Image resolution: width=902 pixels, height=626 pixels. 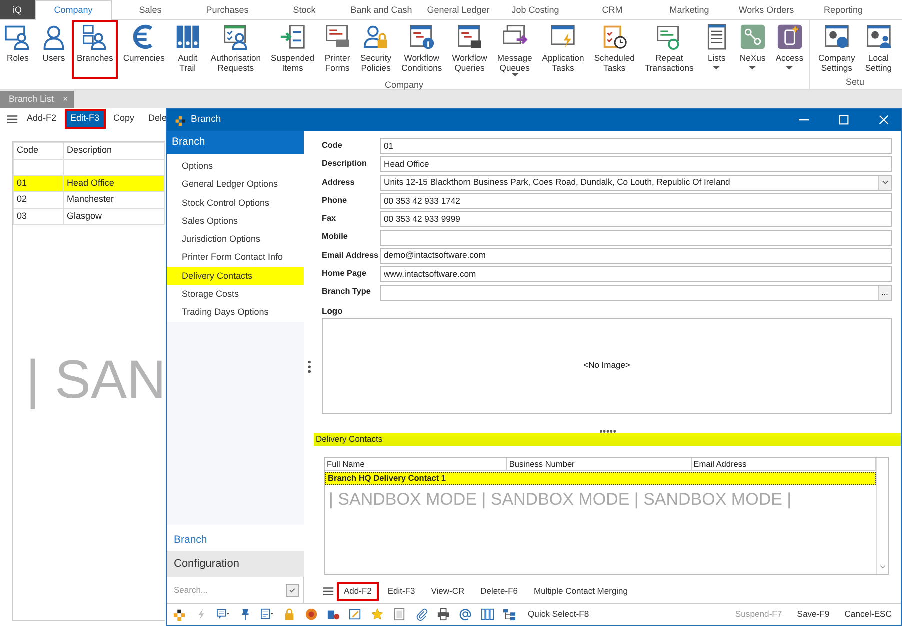 I want to click on ribbon-tab: Bank and Cash, so click(x=381, y=9).